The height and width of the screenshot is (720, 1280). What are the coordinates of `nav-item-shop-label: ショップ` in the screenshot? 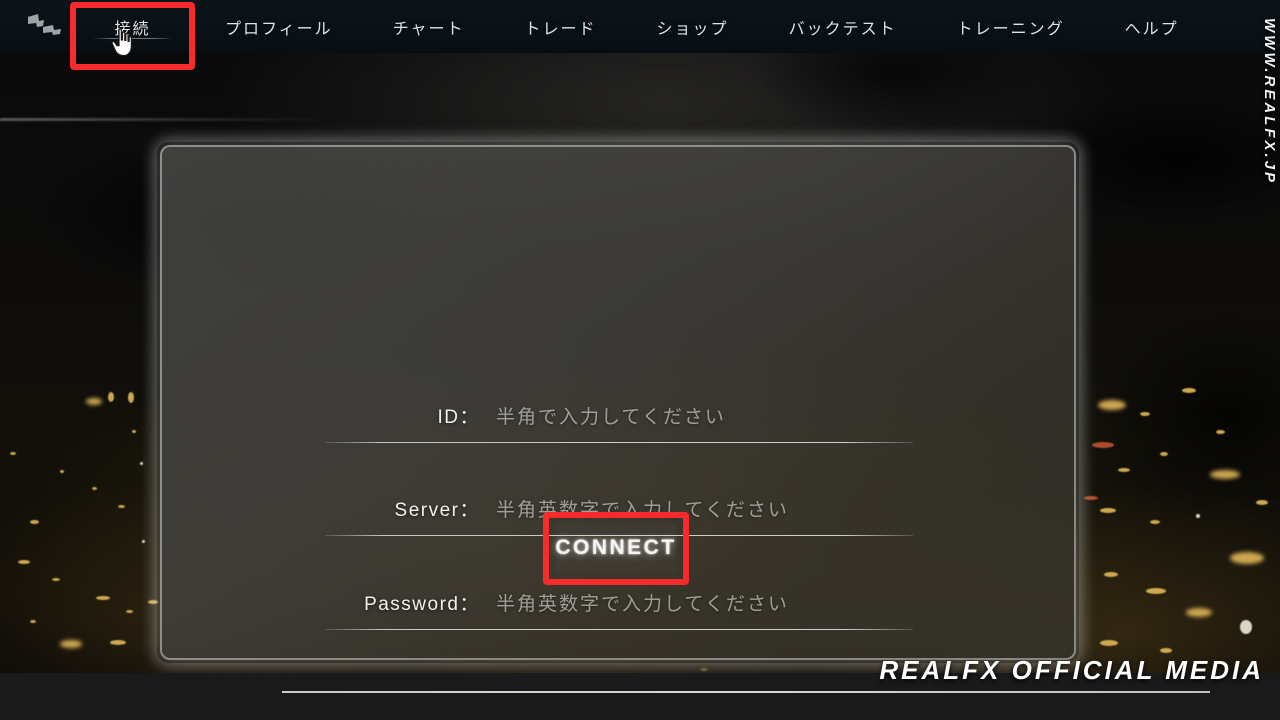 It's located at (692, 29).